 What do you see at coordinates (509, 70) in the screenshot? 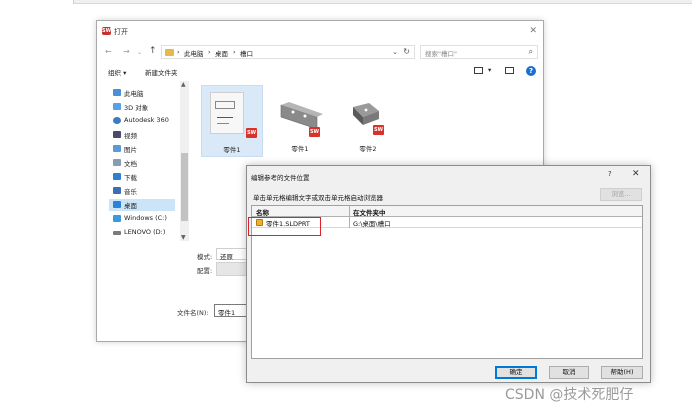
I see `preview-pane-icon` at bounding box center [509, 70].